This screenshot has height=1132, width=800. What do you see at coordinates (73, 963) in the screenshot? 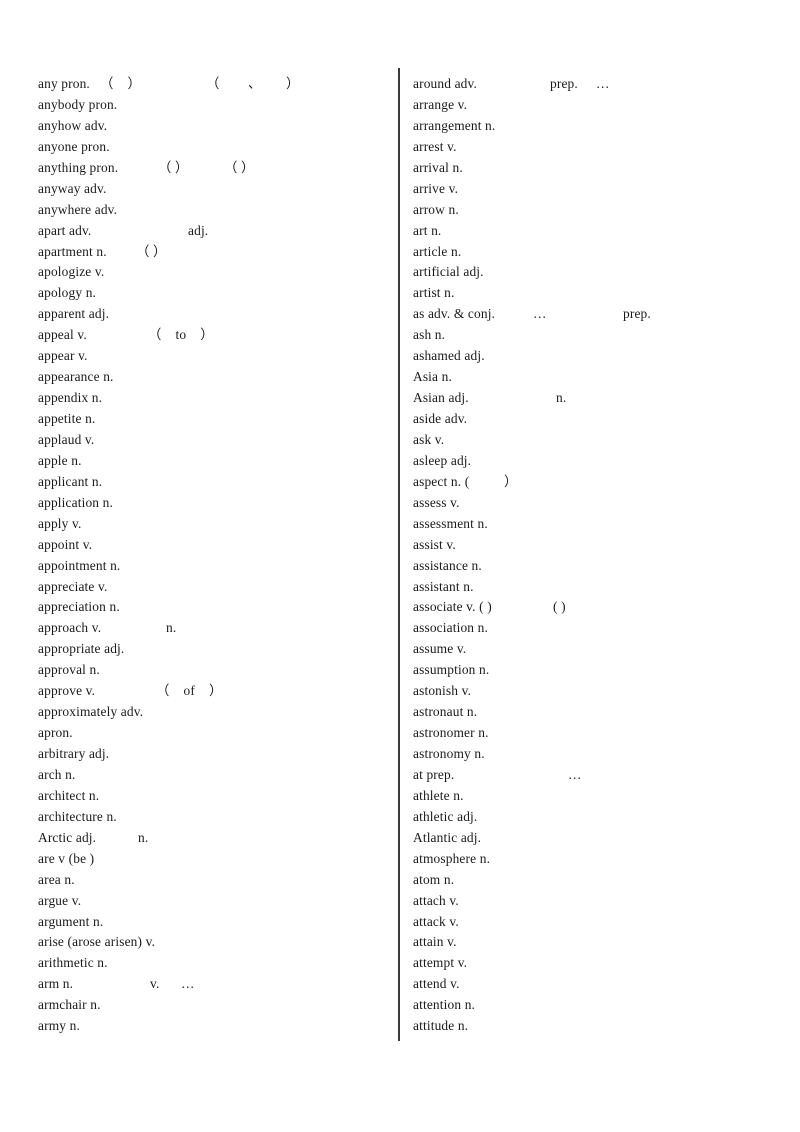
I see `entry-headword: arithmetic n.` at bounding box center [73, 963].